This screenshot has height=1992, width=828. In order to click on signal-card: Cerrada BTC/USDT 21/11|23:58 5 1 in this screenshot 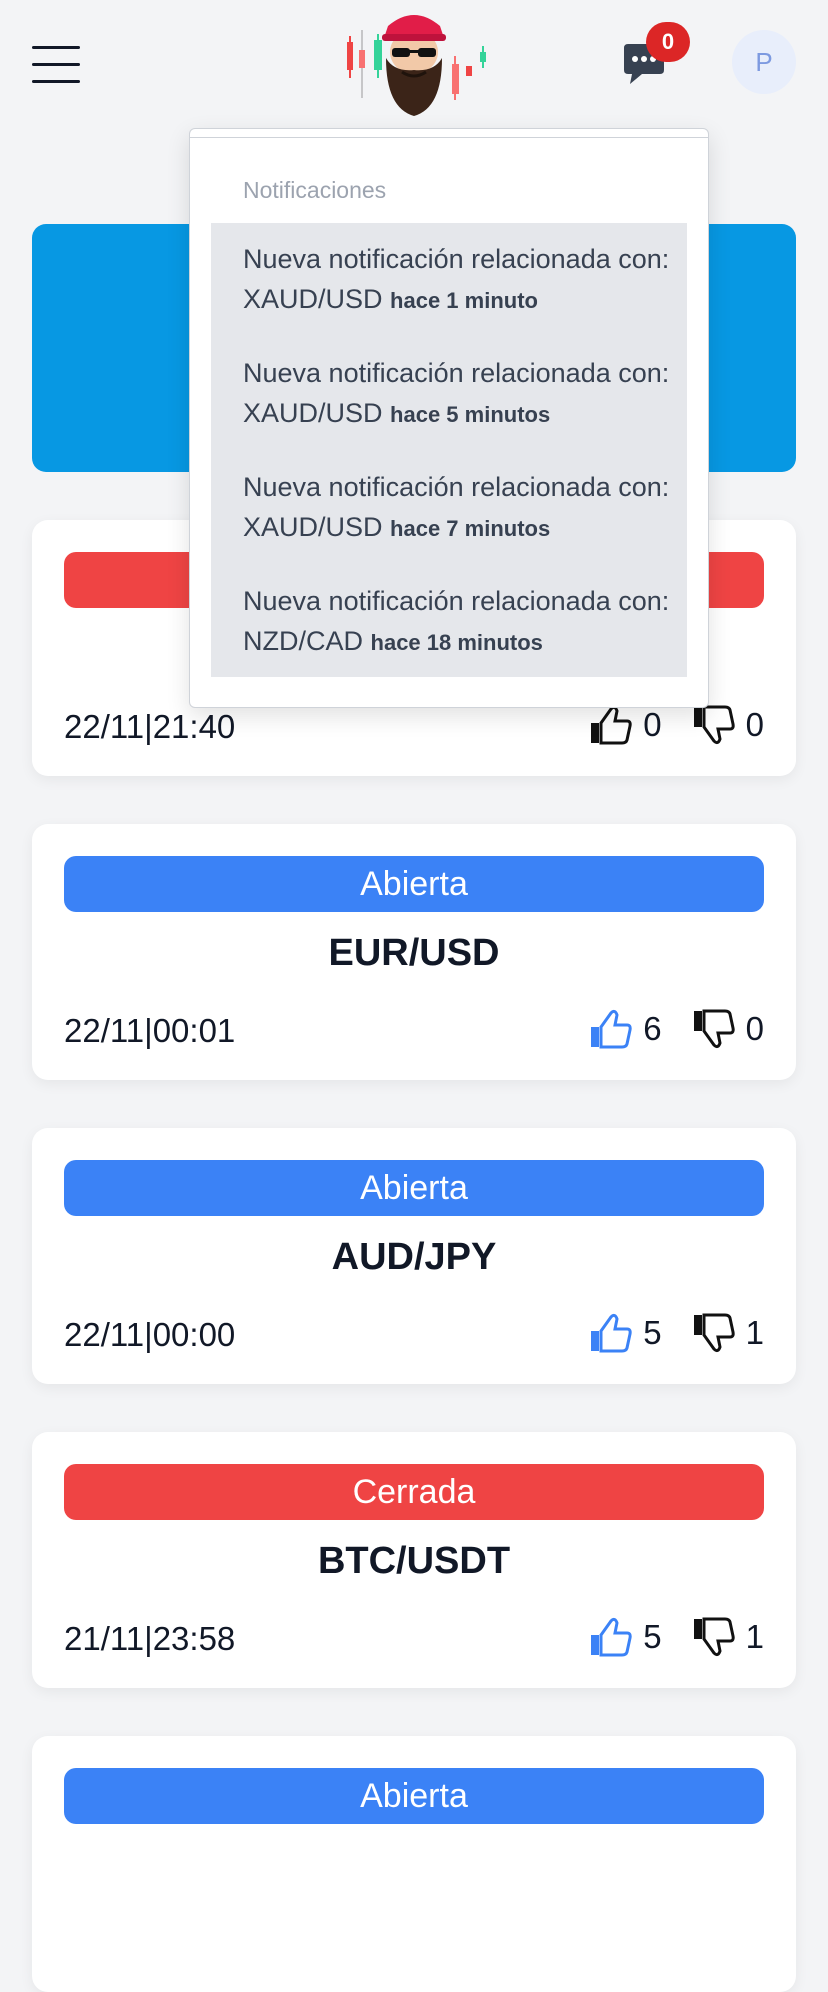, I will do `click(414, 1560)`.